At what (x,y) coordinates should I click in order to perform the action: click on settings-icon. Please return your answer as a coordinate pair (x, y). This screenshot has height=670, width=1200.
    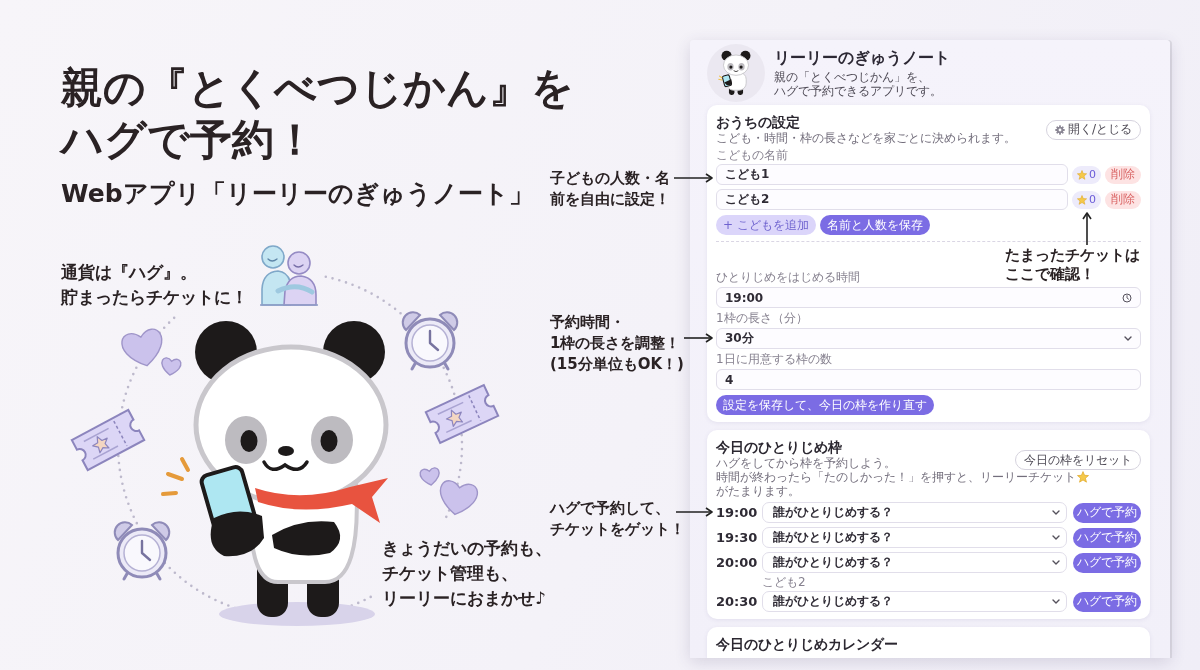
    Looking at the image, I should click on (1059, 129).